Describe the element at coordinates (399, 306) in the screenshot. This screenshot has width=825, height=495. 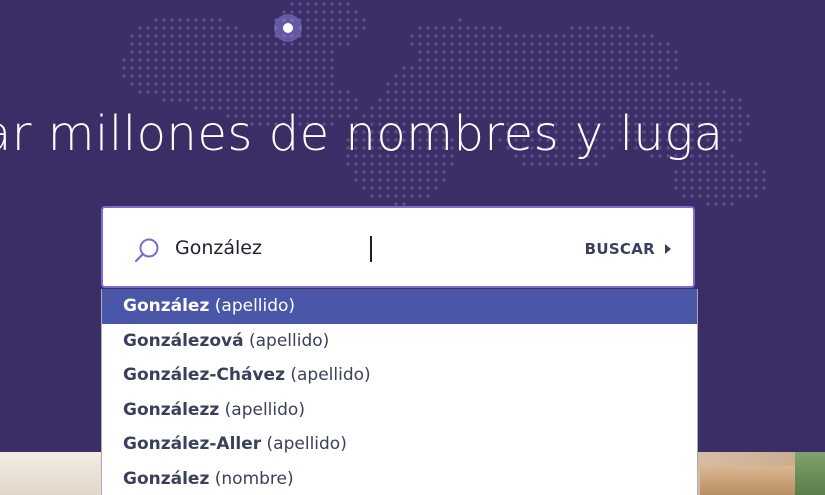
I see `suggestion-item: González (apellido)` at that location.